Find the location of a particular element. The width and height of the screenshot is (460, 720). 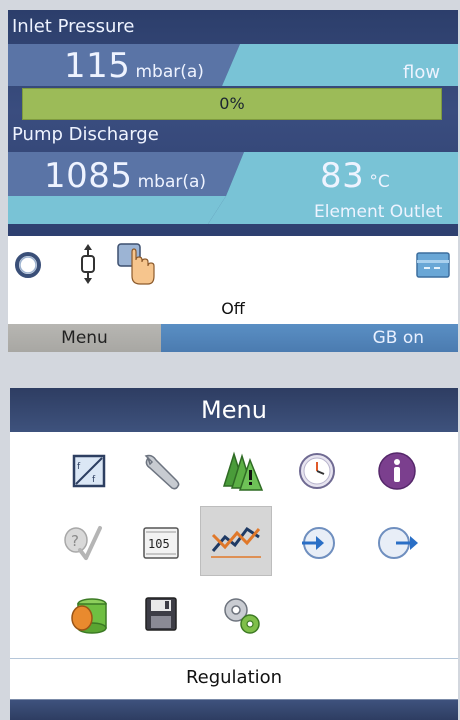

flow-progress-bar: 0% is located at coordinates (232, 104).